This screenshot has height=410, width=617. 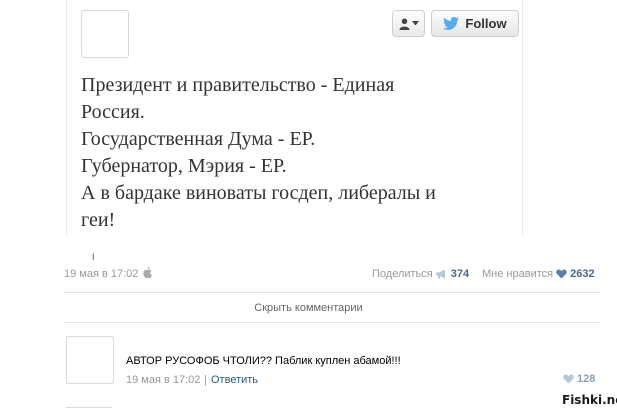 I want to click on like-label: Мне нравится, so click(x=518, y=274).